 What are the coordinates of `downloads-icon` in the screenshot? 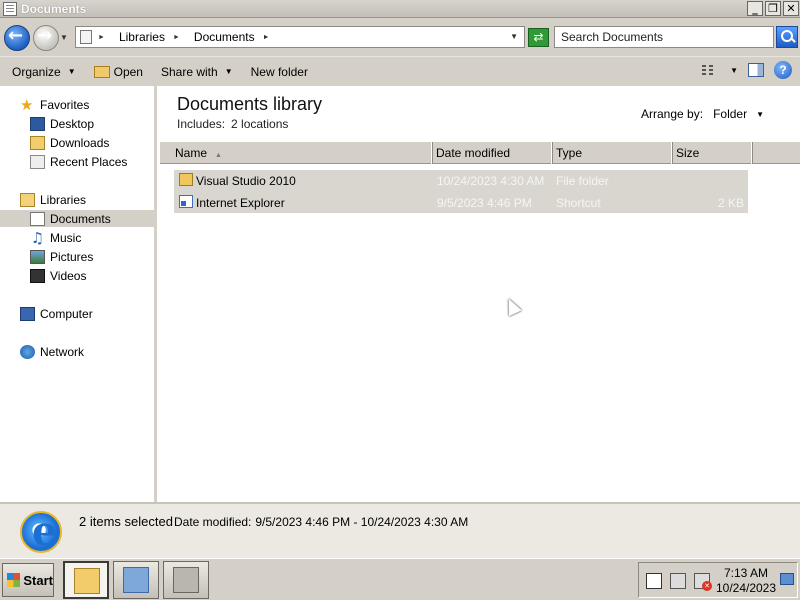 It's located at (37, 142).